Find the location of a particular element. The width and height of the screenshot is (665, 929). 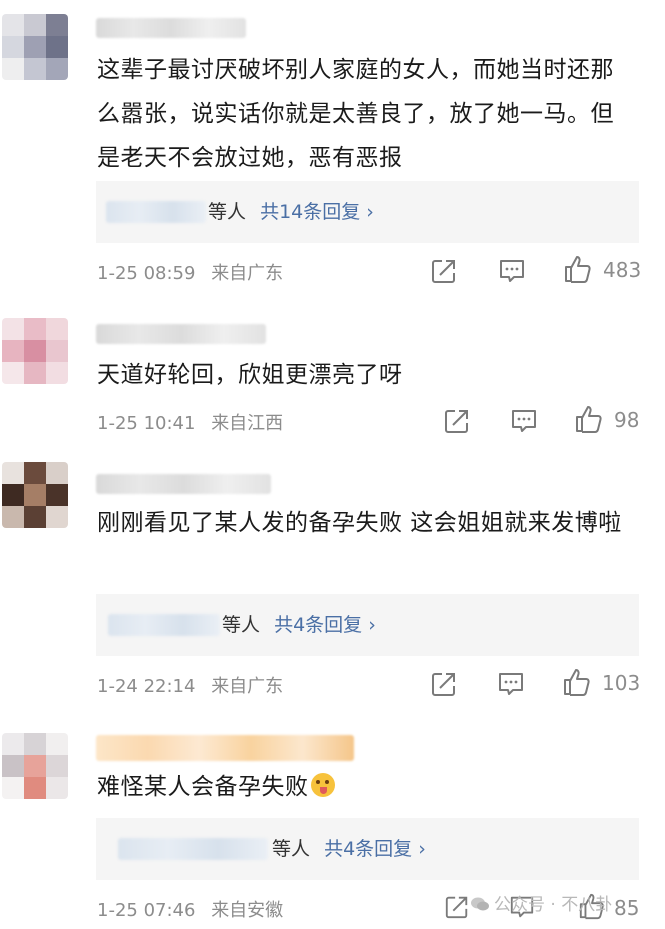

timestamp: 1-25 10:41 is located at coordinates (146, 423).